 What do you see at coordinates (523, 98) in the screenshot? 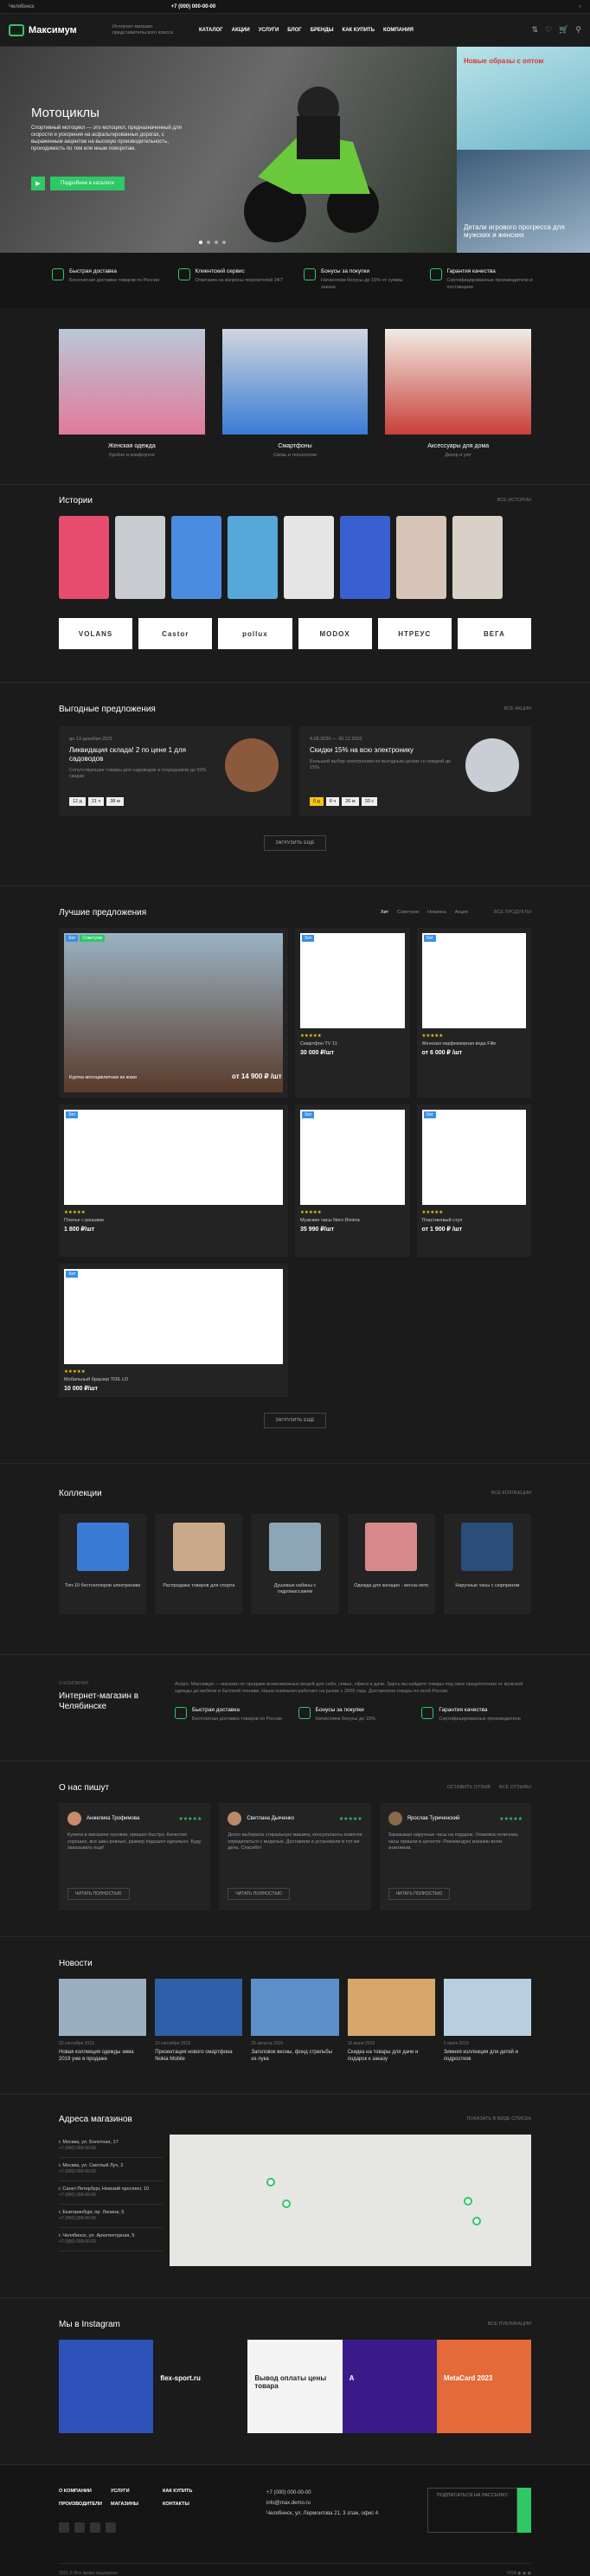
I see `hero-side-banner-1: Новые образы с оптом` at bounding box center [523, 98].